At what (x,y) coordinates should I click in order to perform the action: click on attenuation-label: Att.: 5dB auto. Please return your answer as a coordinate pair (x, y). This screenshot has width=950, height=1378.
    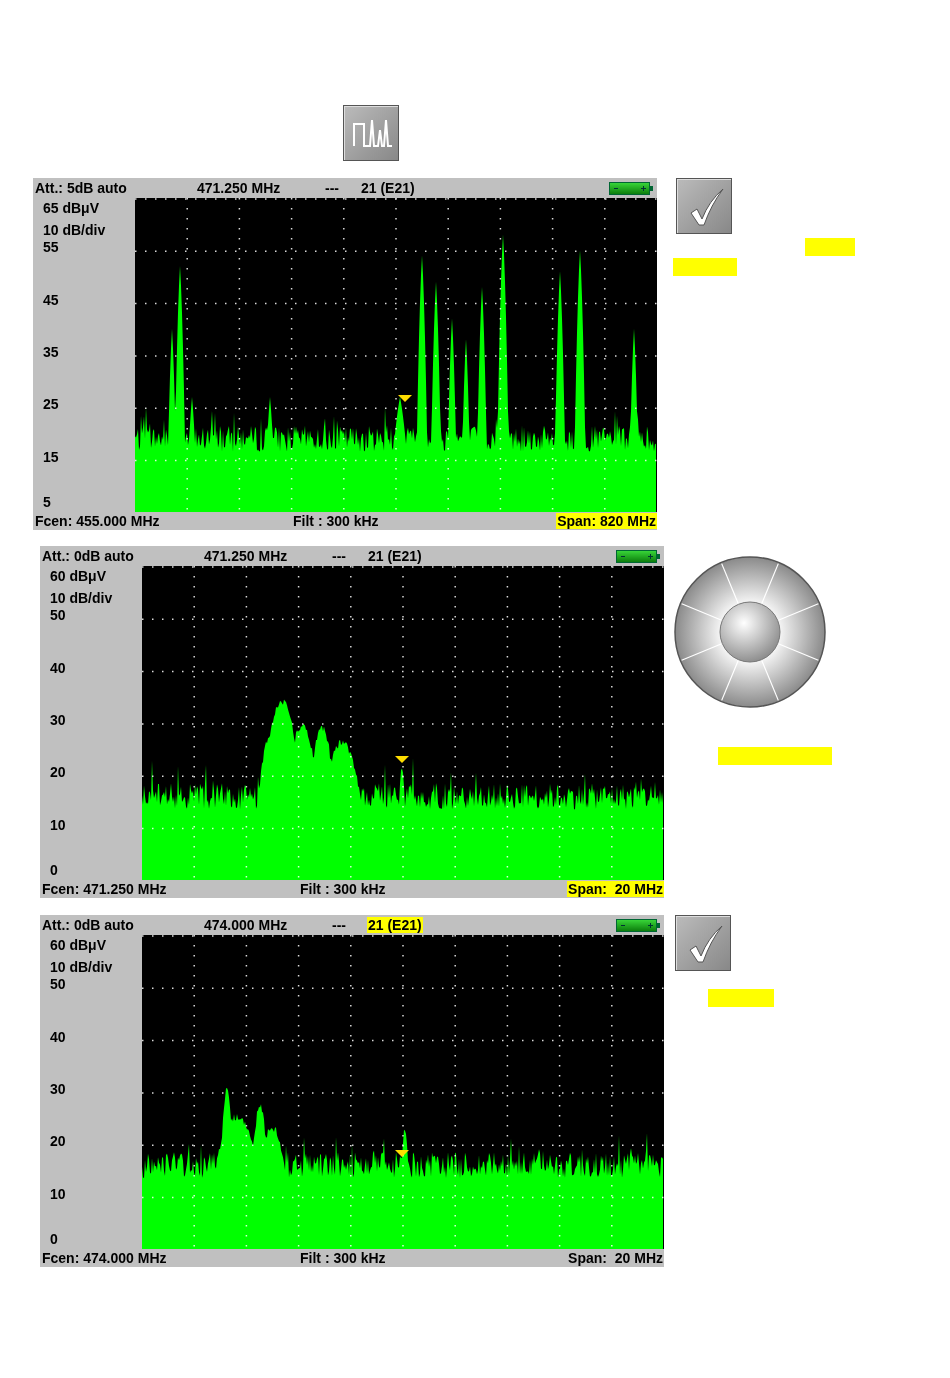
    Looking at the image, I should click on (81, 188).